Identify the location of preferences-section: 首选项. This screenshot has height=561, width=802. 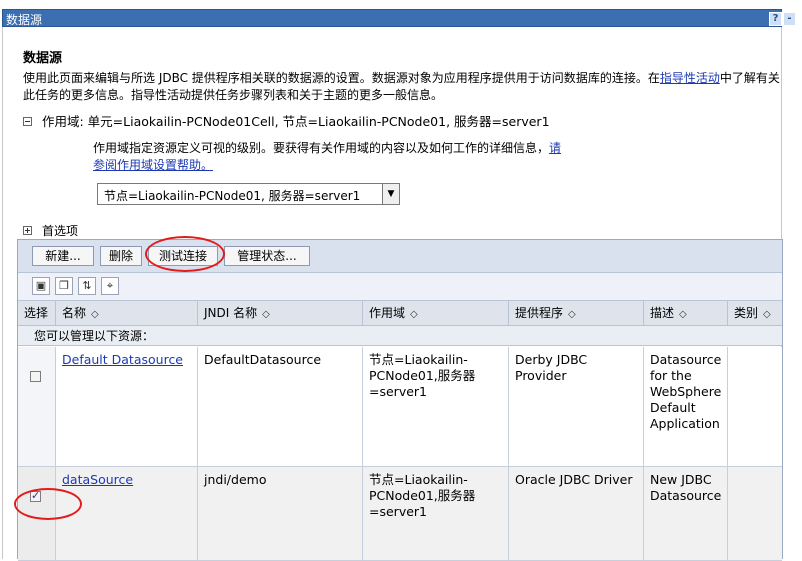
(50, 230).